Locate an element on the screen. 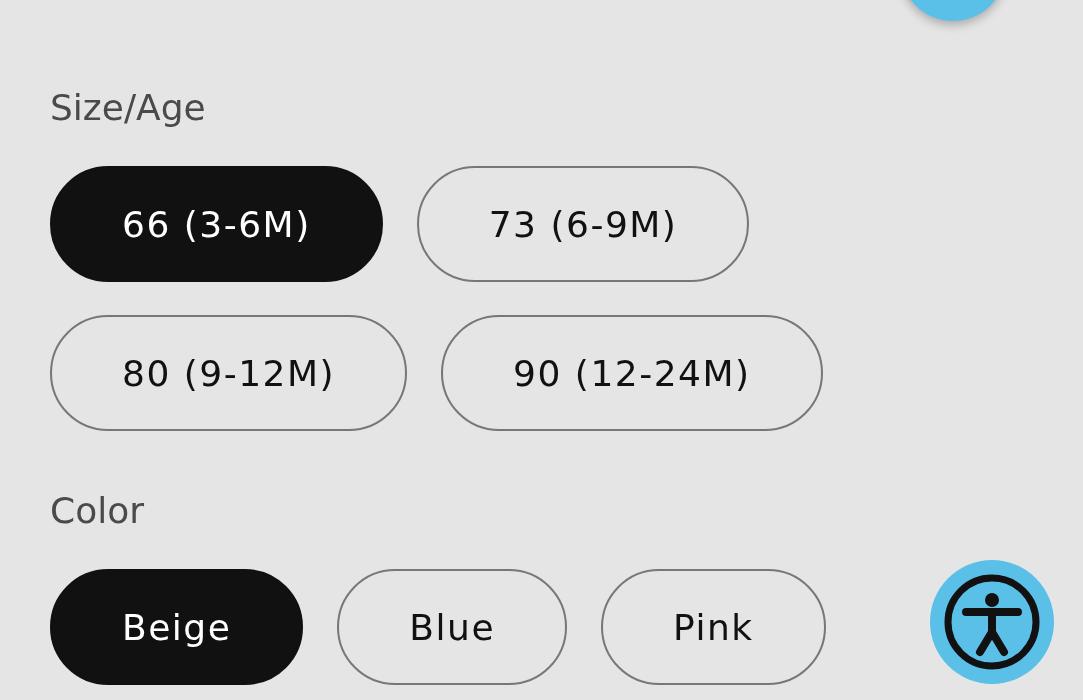 The width and height of the screenshot is (1083, 700). option-button: 66 (3-6M) is located at coordinates (216, 224).